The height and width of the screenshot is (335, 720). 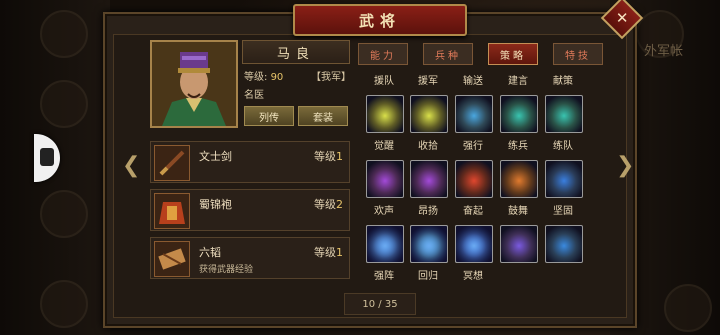 What do you see at coordinates (131, 166) in the screenshot?
I see `prev-arrow-icon: ❮` at bounding box center [131, 166].